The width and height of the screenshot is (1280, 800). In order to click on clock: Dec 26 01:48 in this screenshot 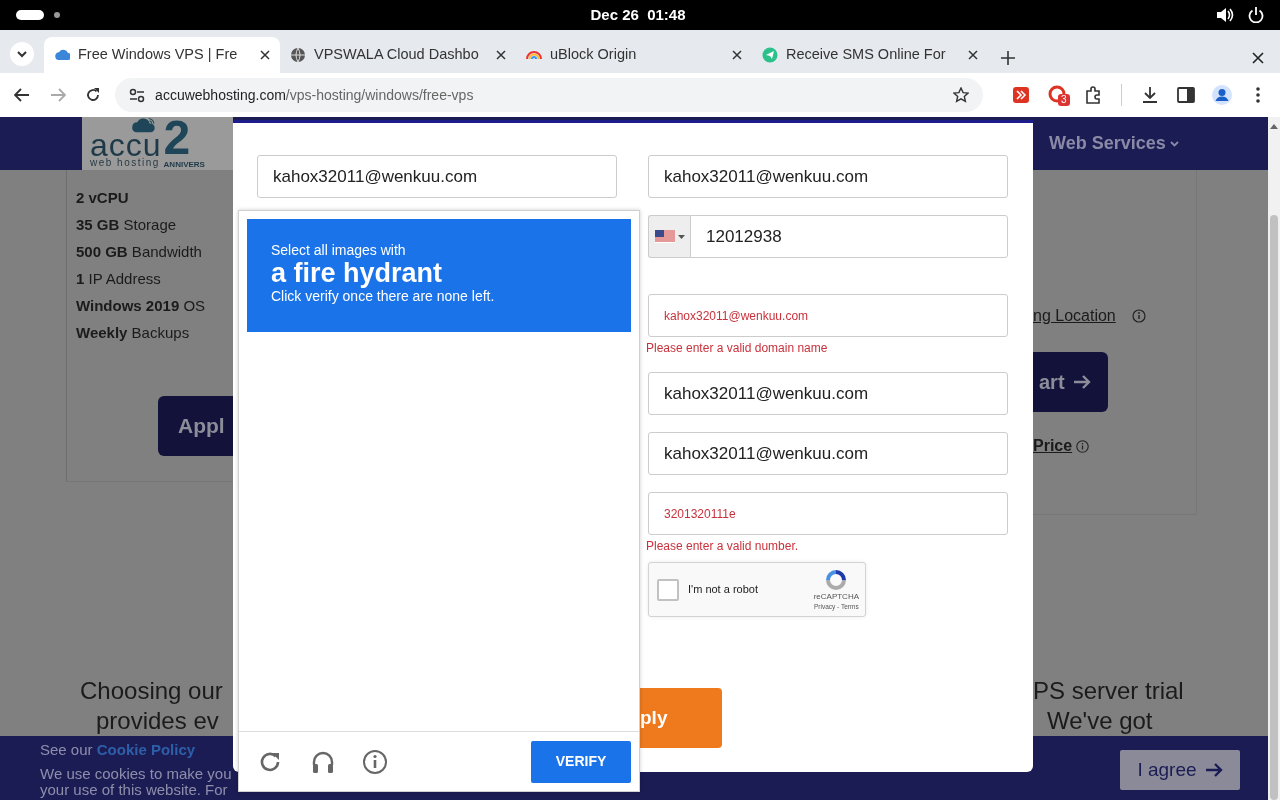, I will do `click(638, 15)`.